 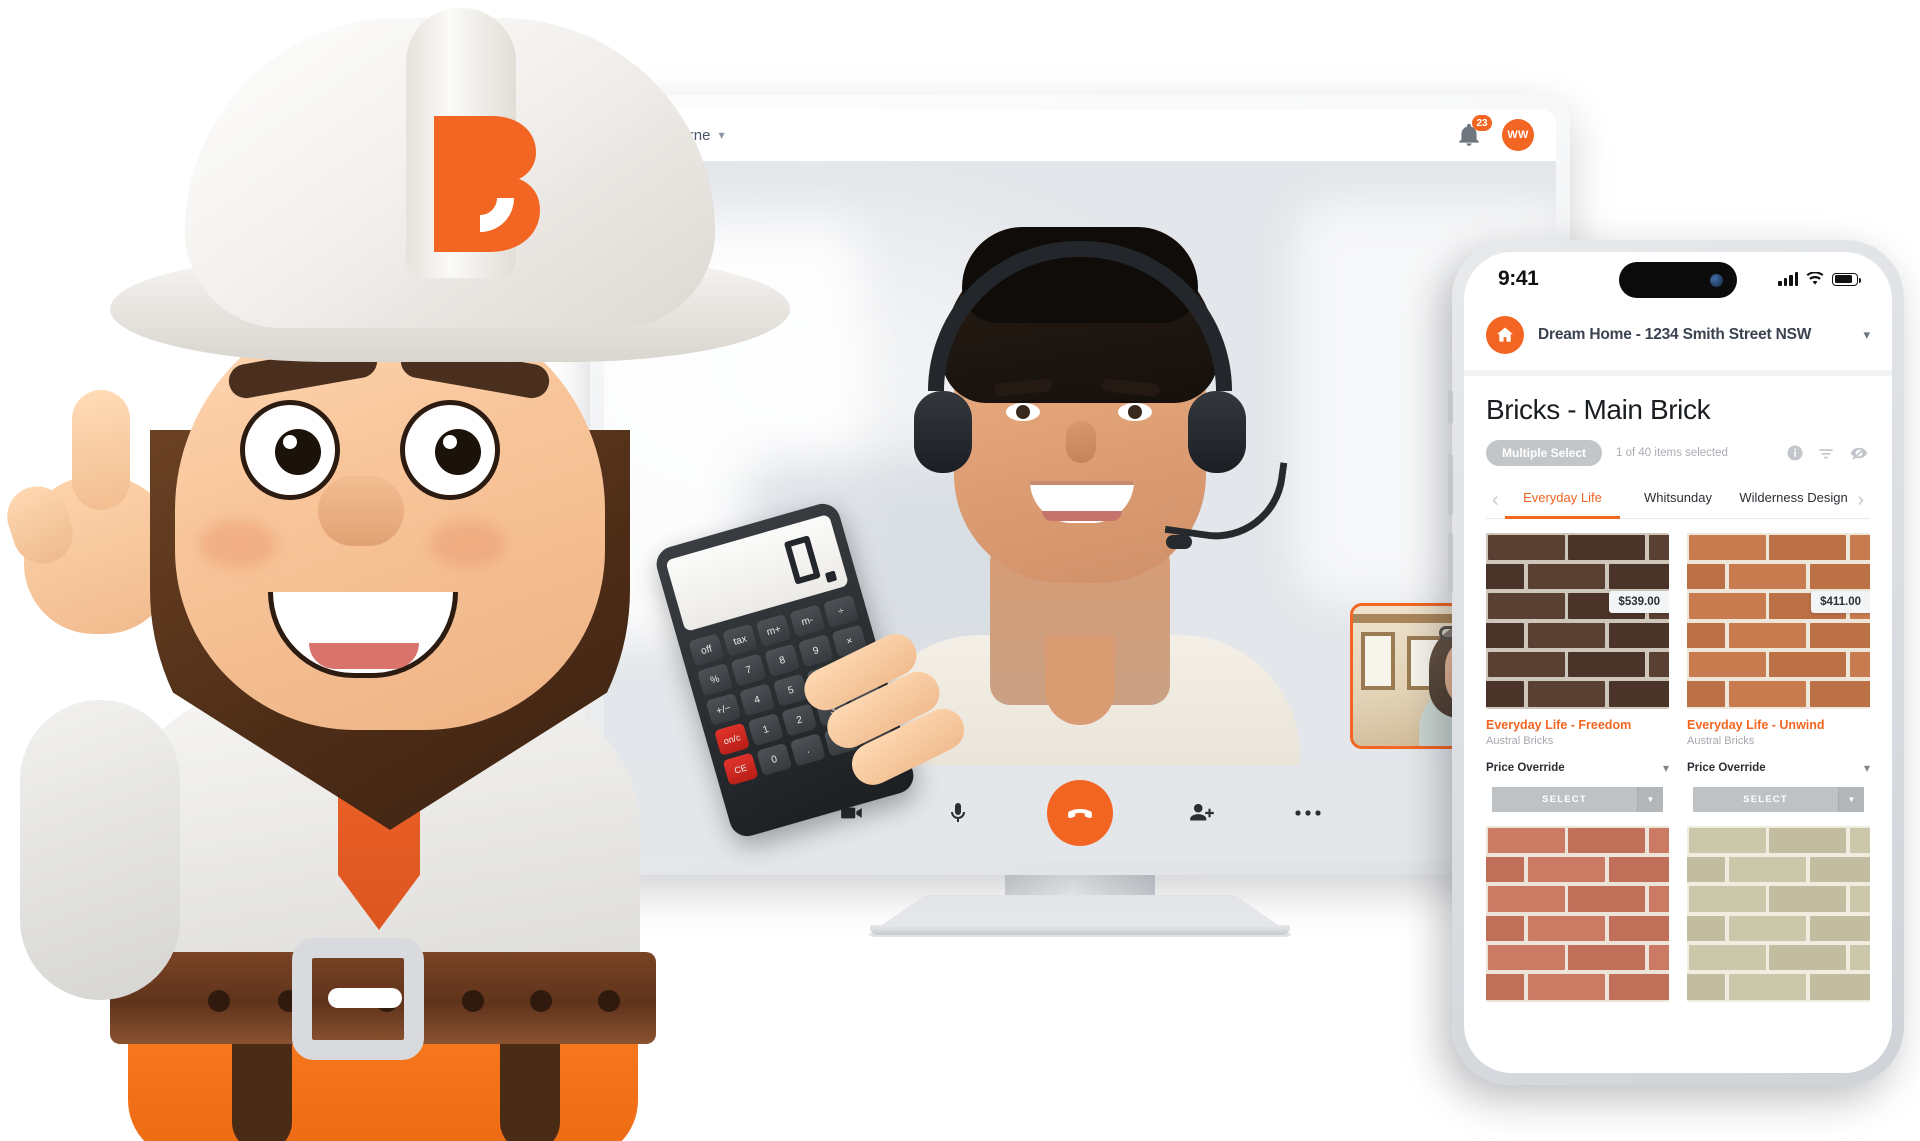 What do you see at coordinates (450, 450) in the screenshot?
I see `mascot-eye-right` at bounding box center [450, 450].